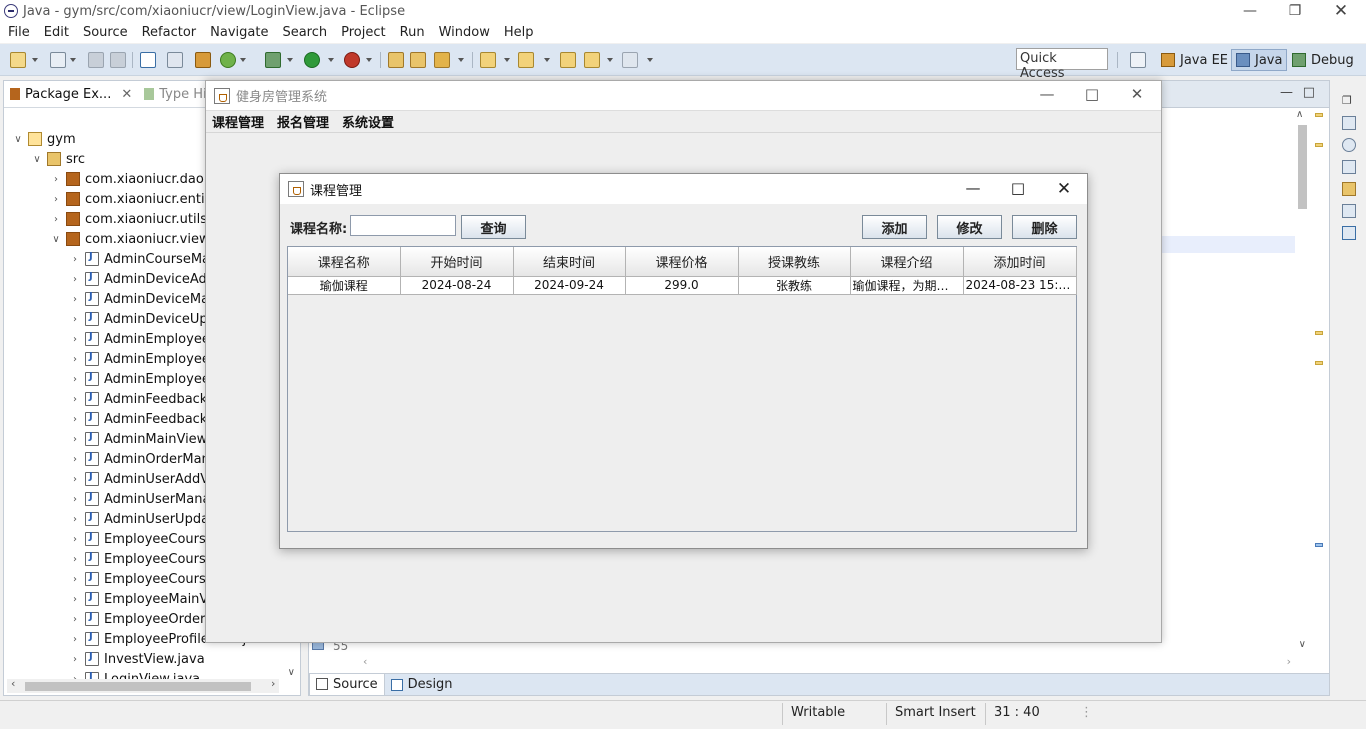 Image resolution: width=1366 pixels, height=729 pixels. Describe the element at coordinates (1349, 123) in the screenshot. I see `task-list-icon` at that location.